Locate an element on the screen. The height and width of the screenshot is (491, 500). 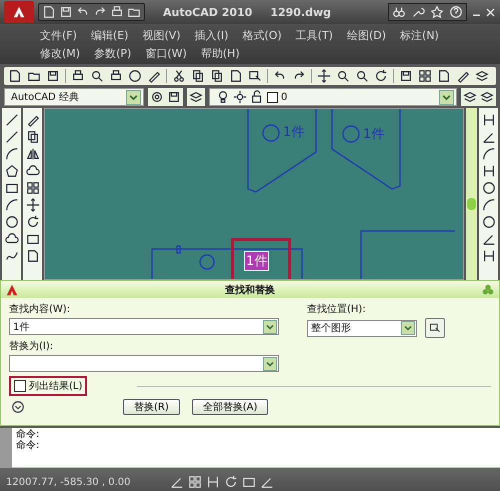
command-line-gutter is located at coordinates (6, 448).